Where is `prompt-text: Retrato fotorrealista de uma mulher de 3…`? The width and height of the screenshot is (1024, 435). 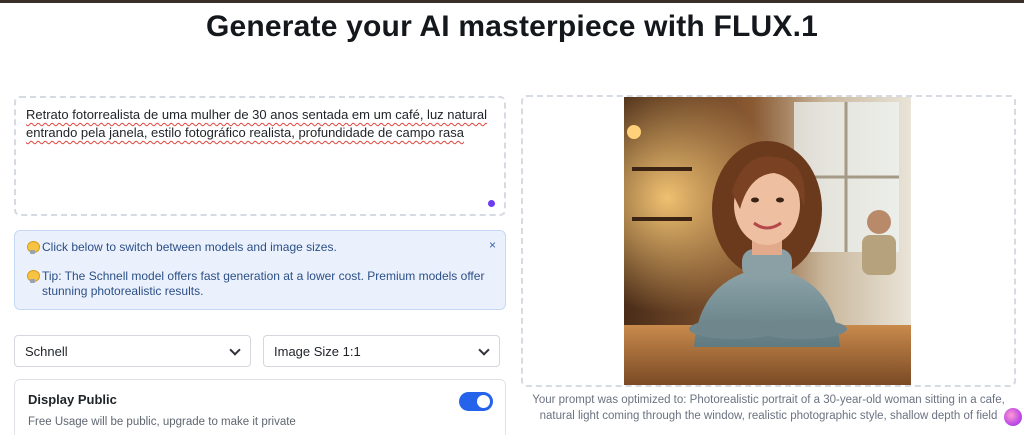
prompt-text: Retrato fotorrealista de uma mulher de 3… is located at coordinates (260, 124).